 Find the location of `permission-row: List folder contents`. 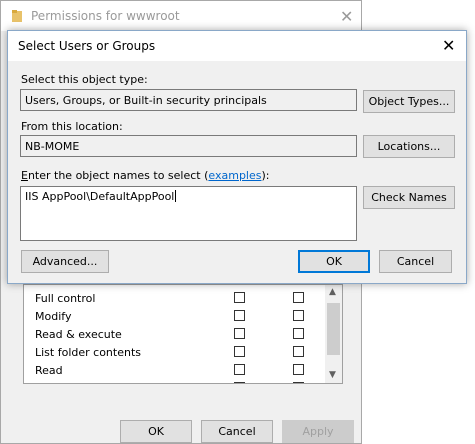

permission-row: List folder contents is located at coordinates (176, 352).